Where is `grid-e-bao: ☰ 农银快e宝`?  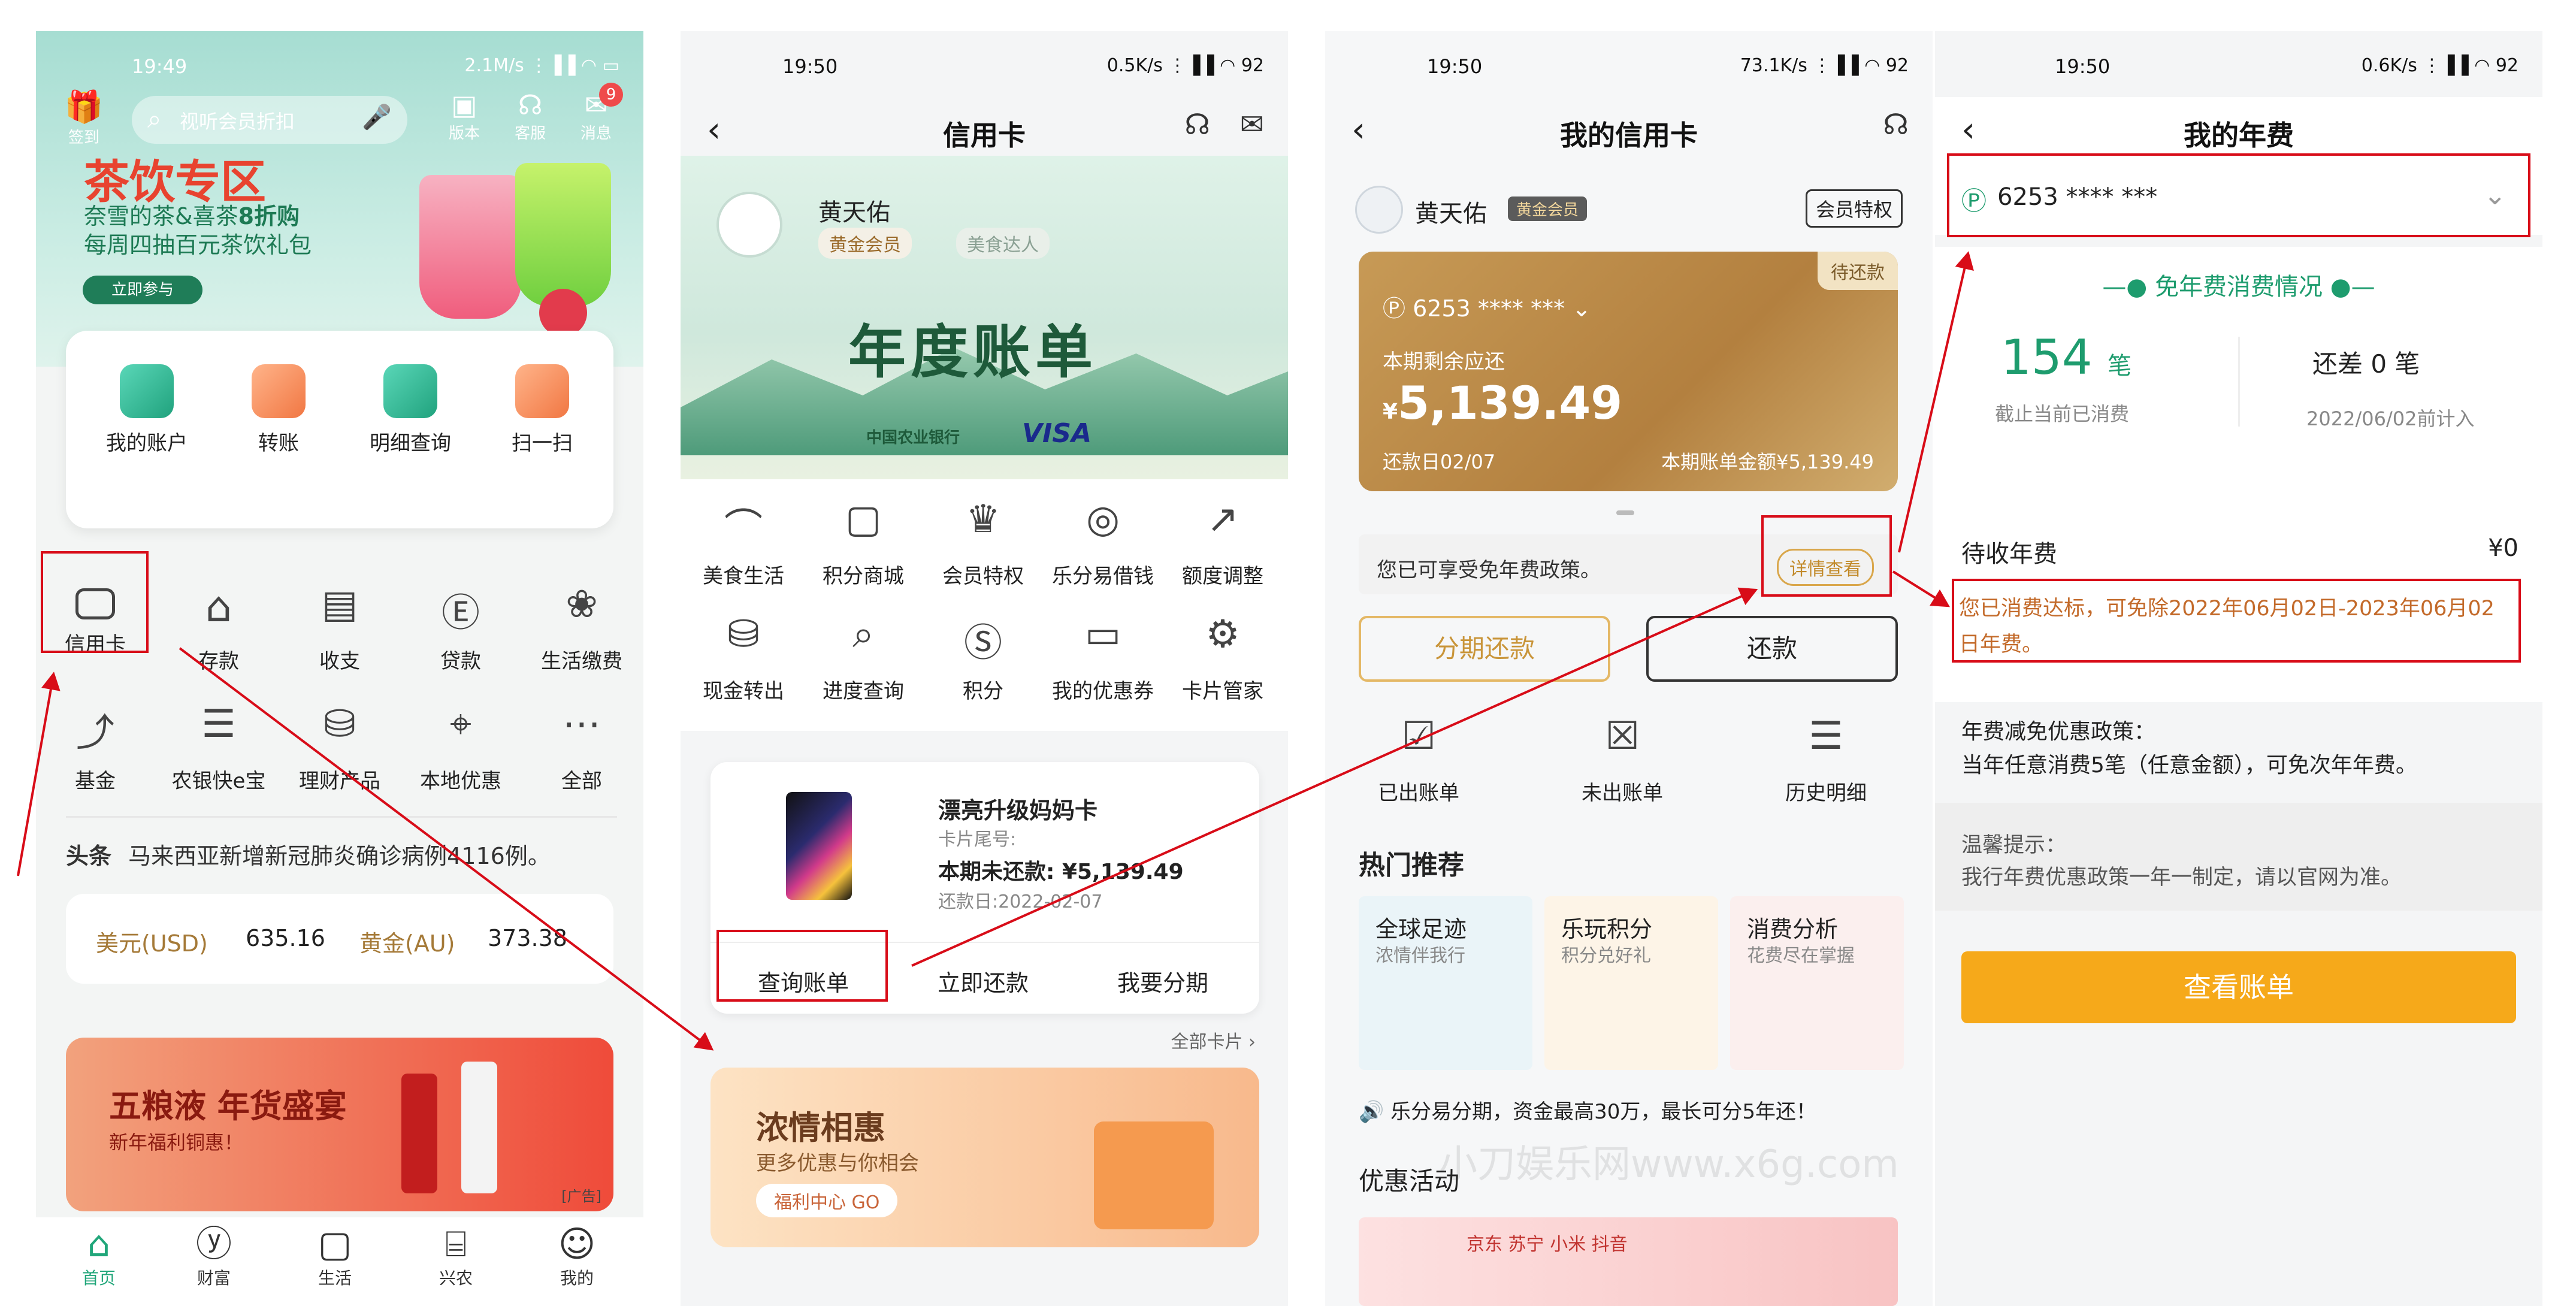
grid-e-bao: ☰ 农银快e宝 is located at coordinates (219, 748).